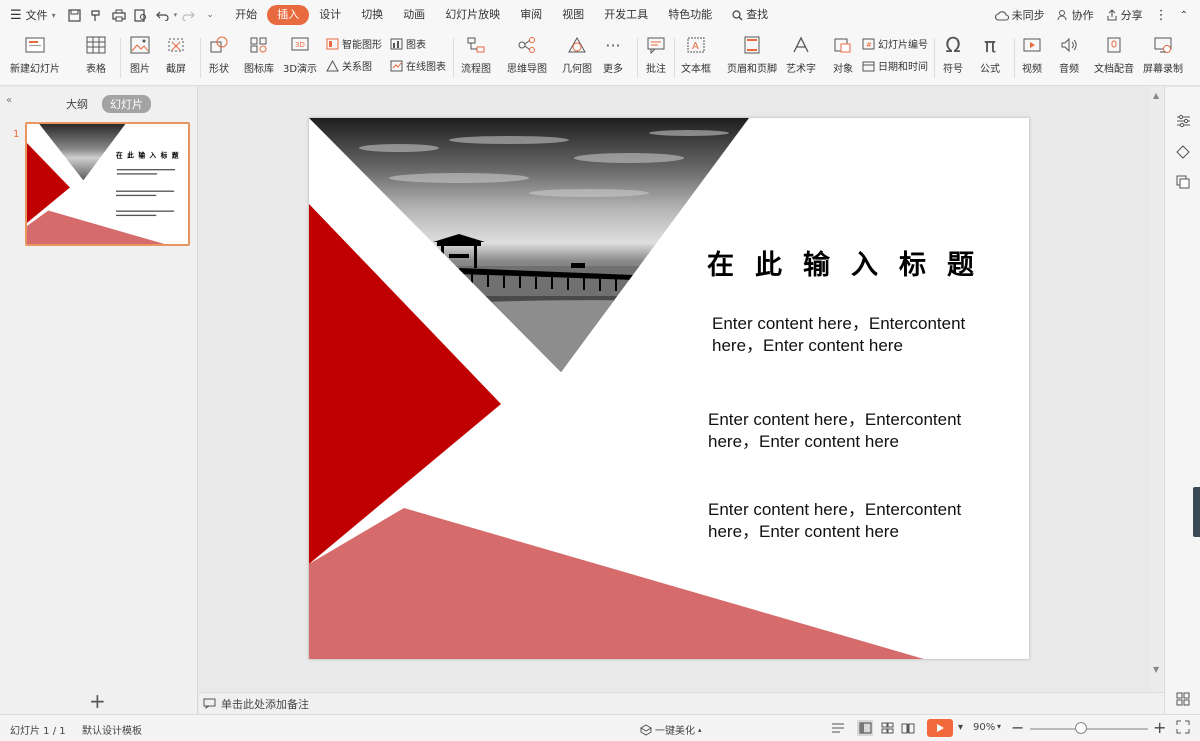 This screenshot has width=1200, height=741. Describe the element at coordinates (752, 45) in the screenshot. I see `header-footer-icon` at that location.